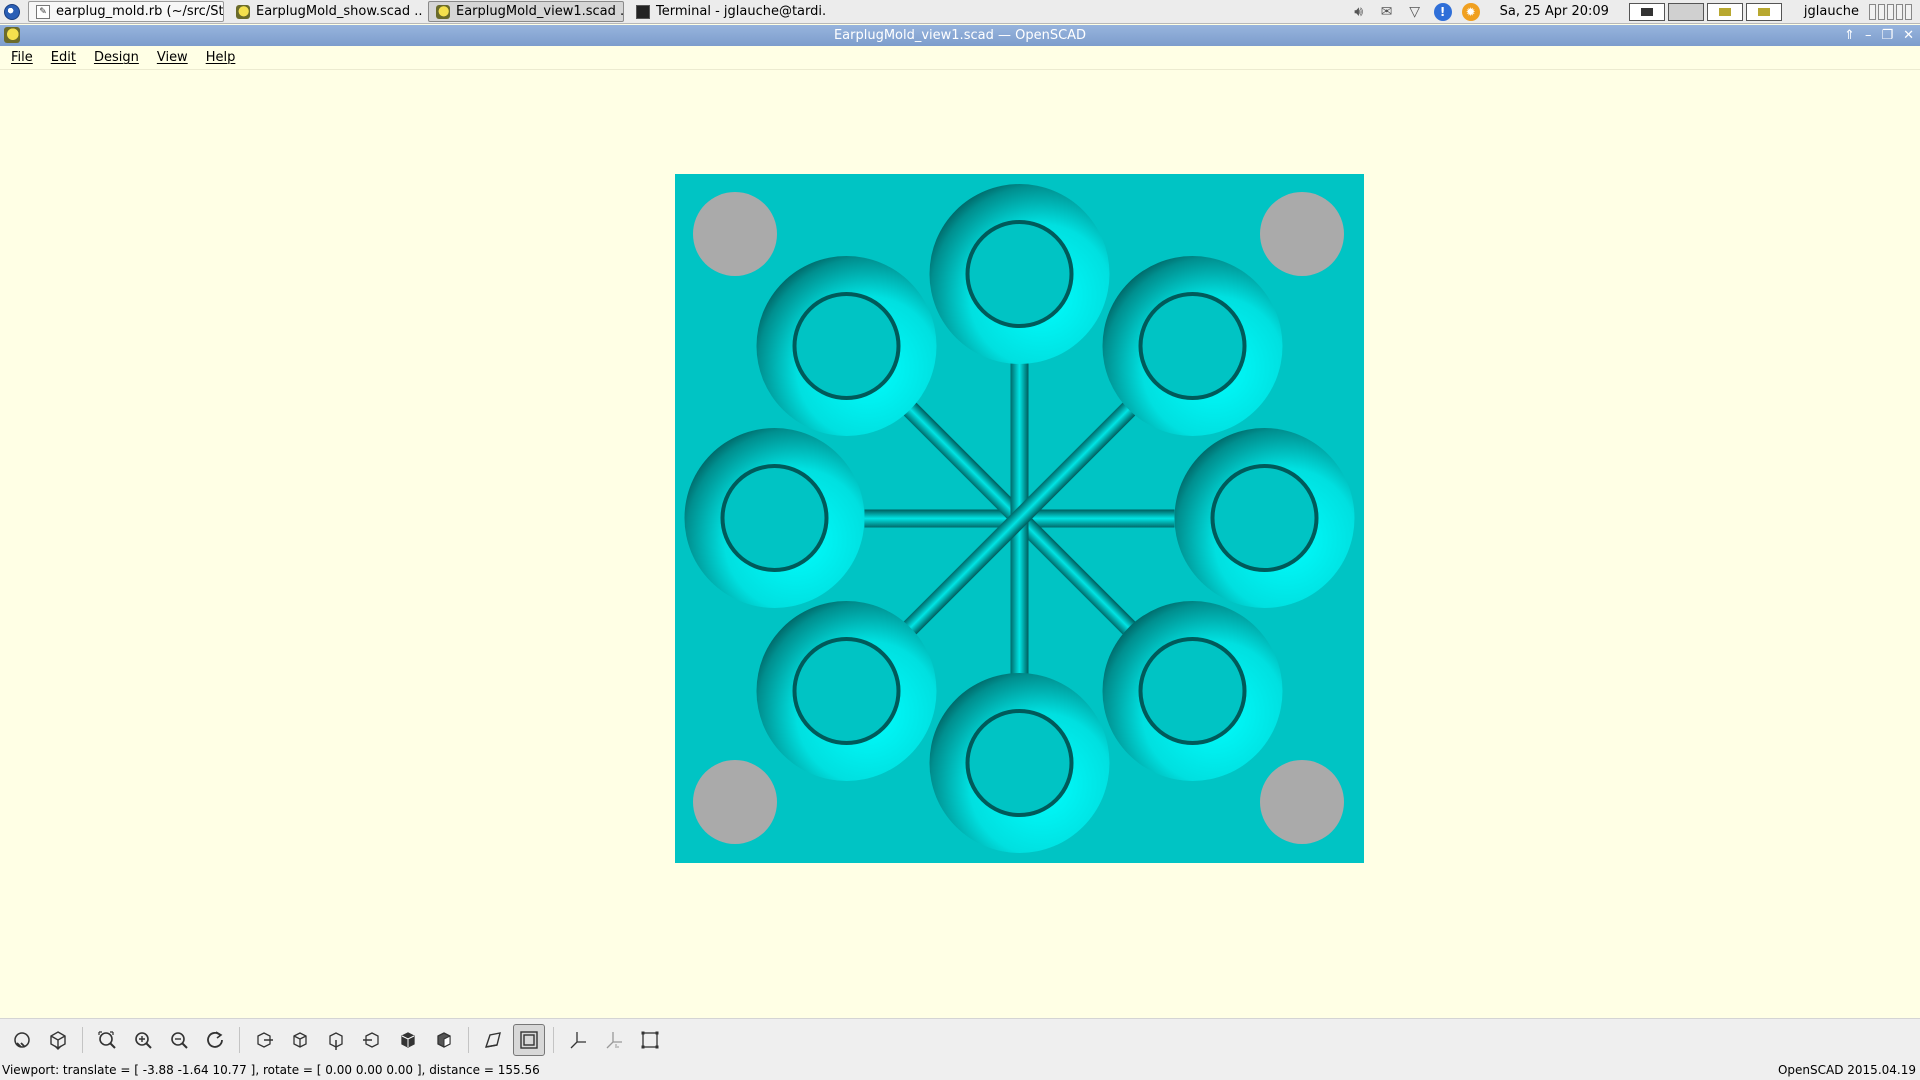 Image resolution: width=1920 pixels, height=1080 pixels. I want to click on view-all-icon, so click(107, 1039).